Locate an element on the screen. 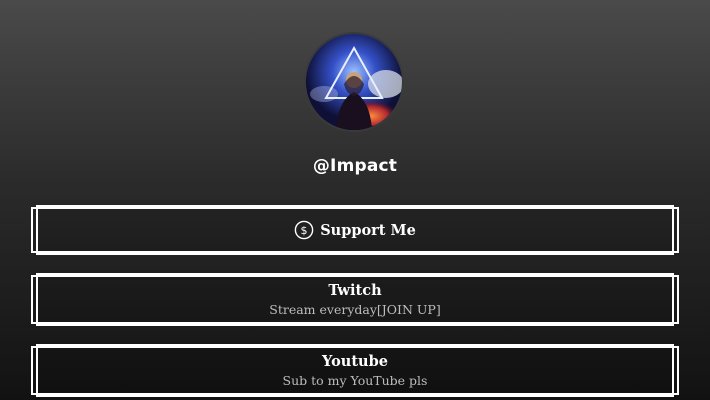 The width and height of the screenshot is (710, 400). profile-handle: @Impact is located at coordinates (355, 166).